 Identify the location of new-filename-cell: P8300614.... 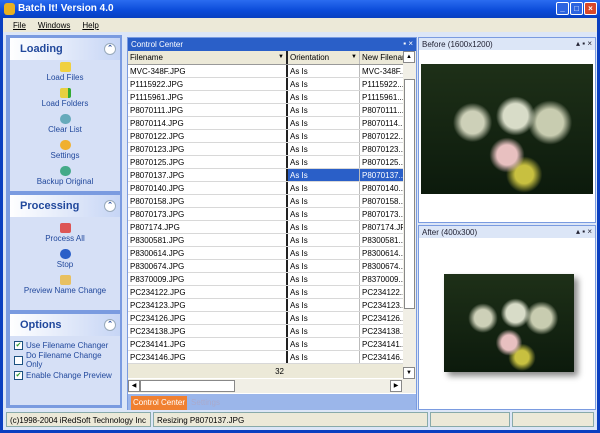
(381, 253).